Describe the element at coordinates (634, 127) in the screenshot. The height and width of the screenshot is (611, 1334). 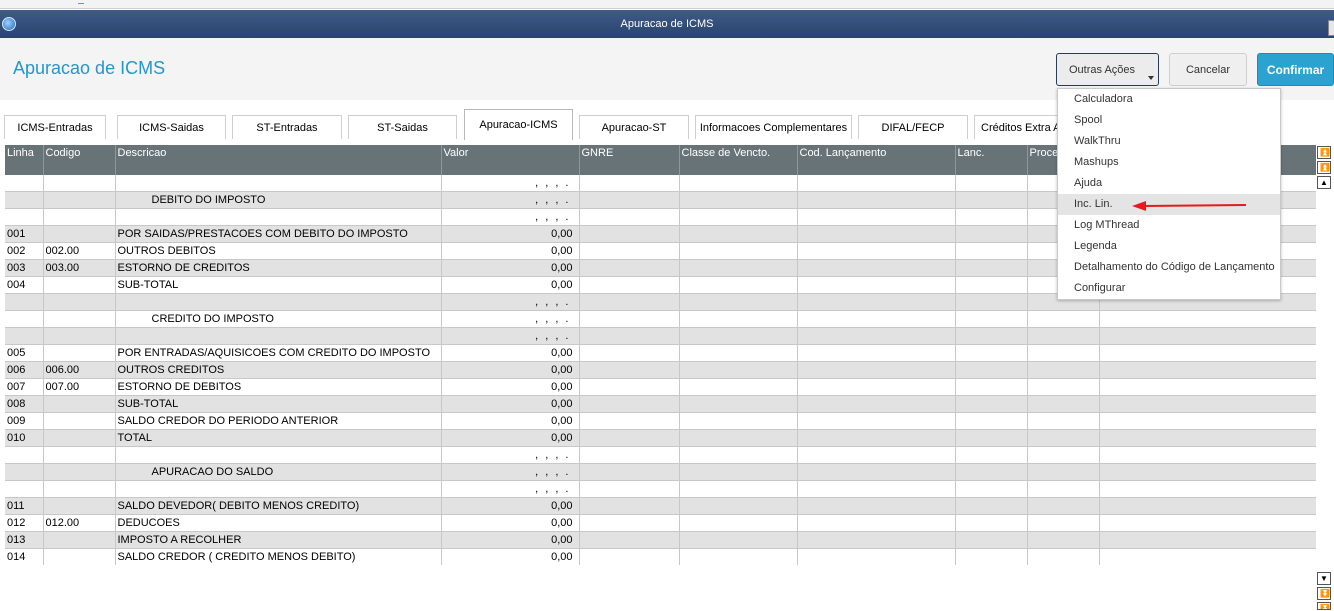
I see `tab-apuracao-st: Apuracao-ST` at that location.